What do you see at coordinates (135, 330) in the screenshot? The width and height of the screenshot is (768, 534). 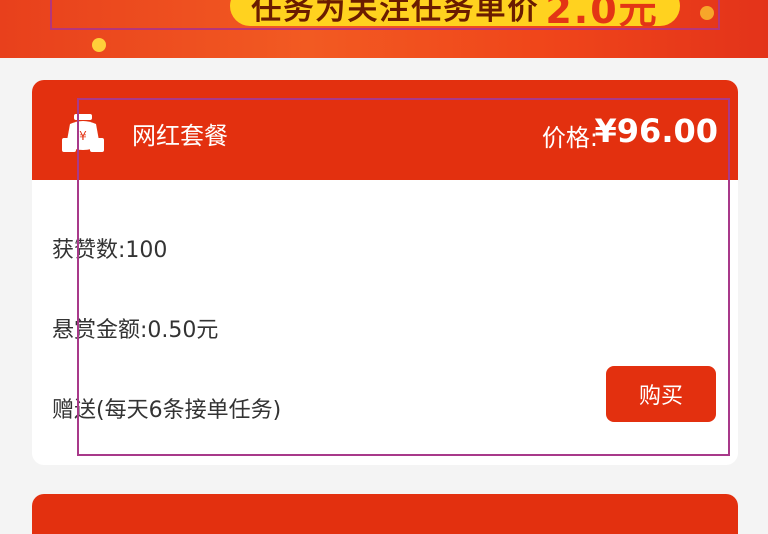 I see `reward-amount: 悬赏金额:0.50元` at bounding box center [135, 330].